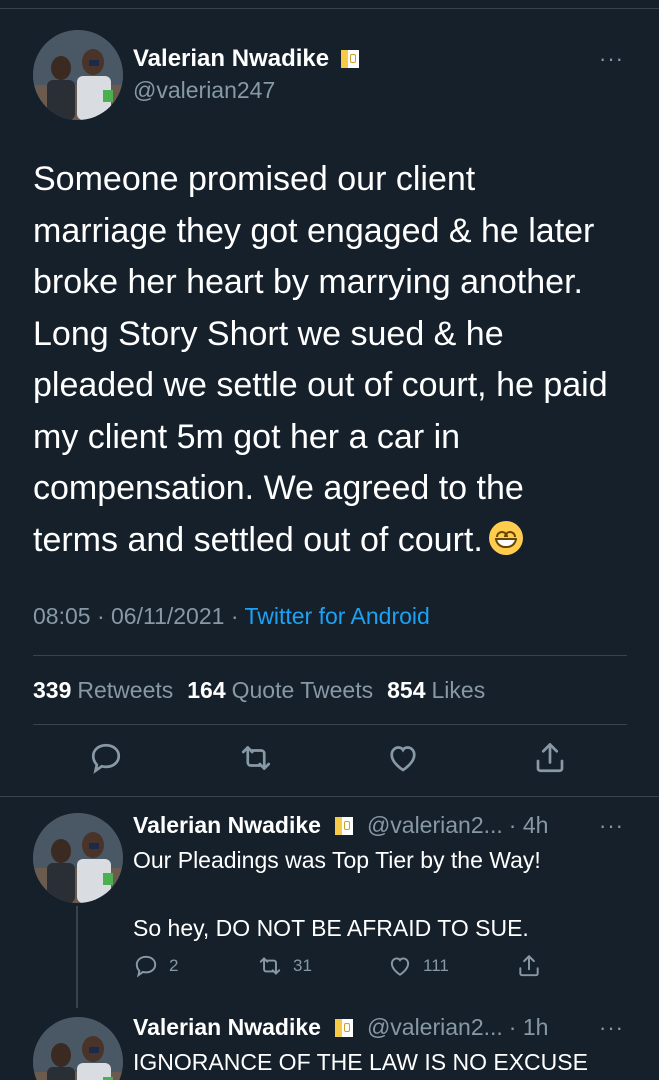 The height and width of the screenshot is (1080, 659). I want to click on tweet-meta: 08:05 · 06/11/2021 · Twitter for Android, so click(231, 616).